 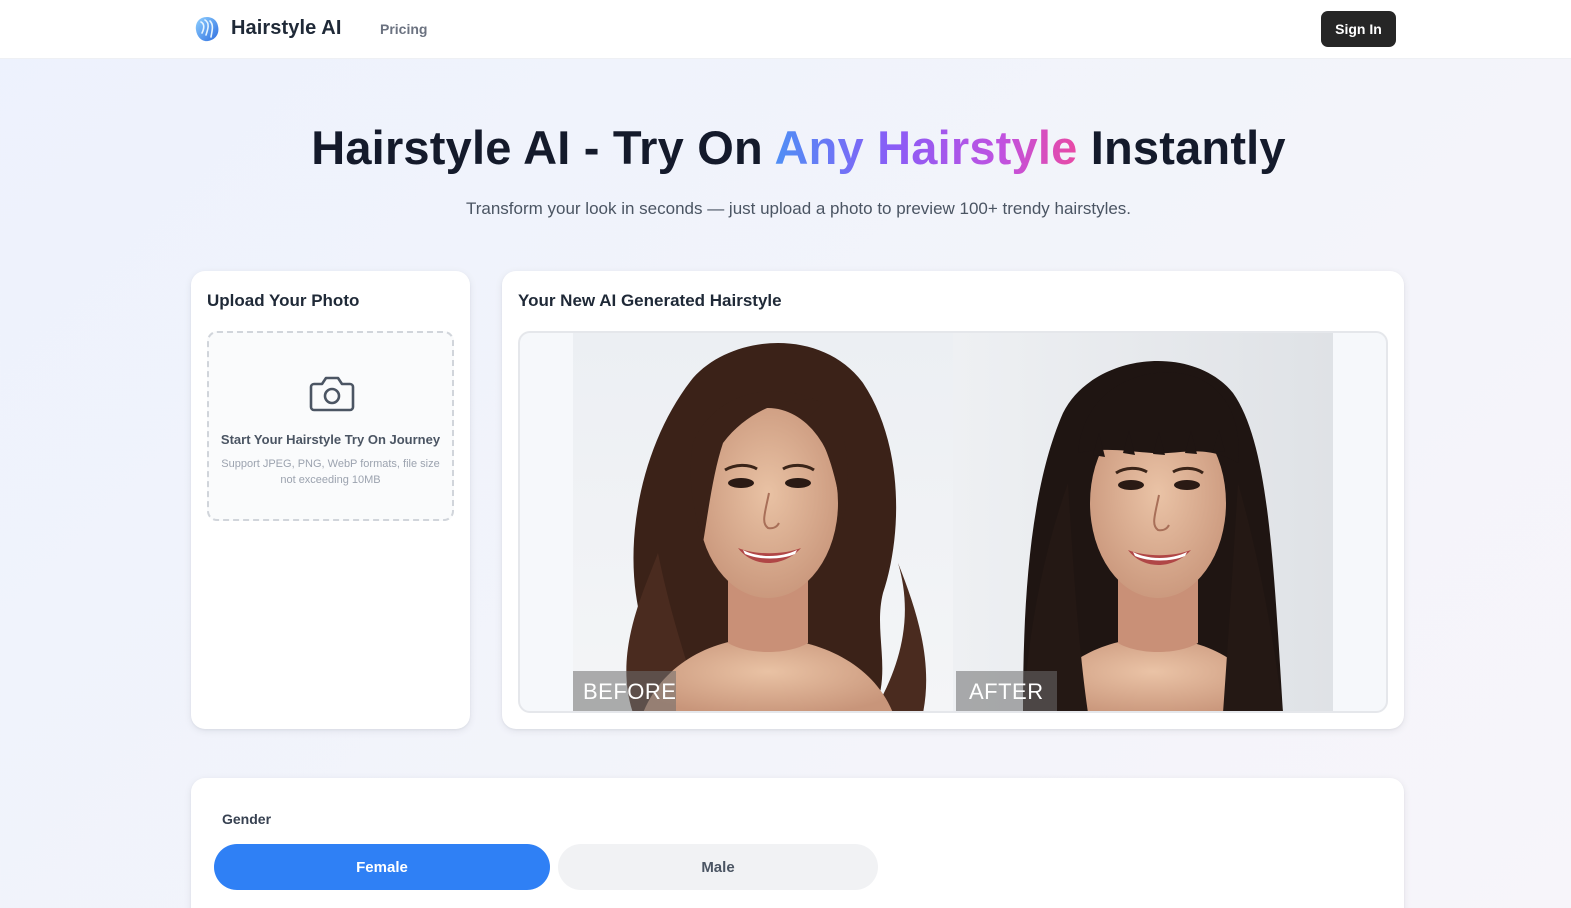 I want to click on result-card-title: Your New AI Generated Hairstyle, so click(x=650, y=300).